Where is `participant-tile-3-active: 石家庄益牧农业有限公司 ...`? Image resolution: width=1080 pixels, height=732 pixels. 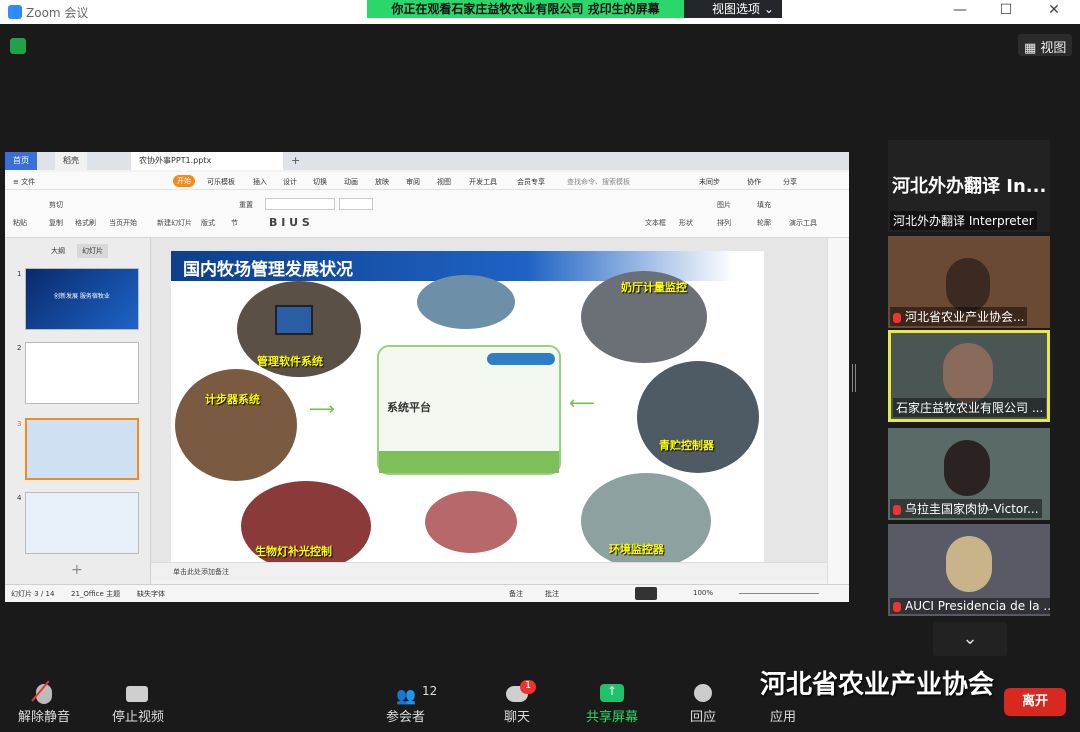 participant-tile-3-active: 石家庄益牧农业有限公司 ... is located at coordinates (969, 376).